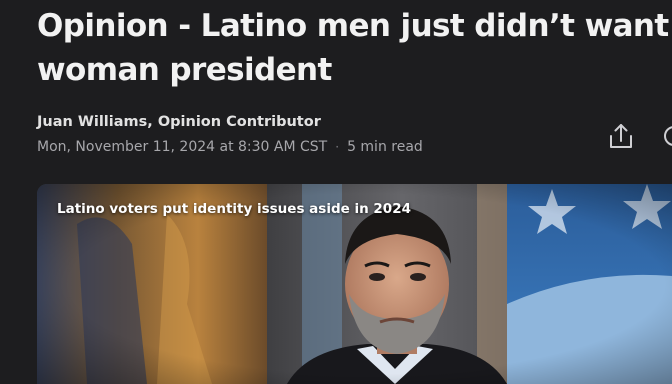  I want to click on comment-icon, so click(668, 136).